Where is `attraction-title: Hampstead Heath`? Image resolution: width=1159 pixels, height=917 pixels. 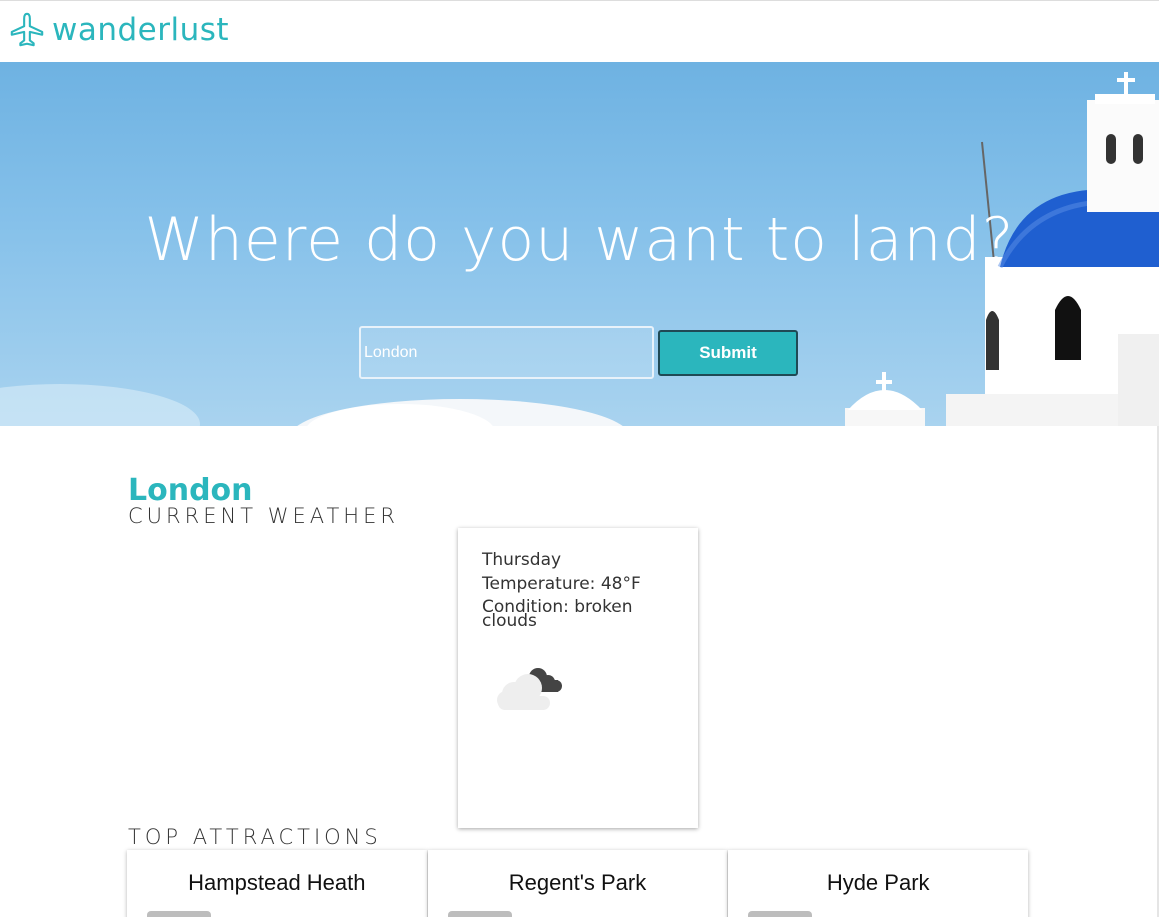 attraction-title: Hampstead Heath is located at coordinates (277, 882).